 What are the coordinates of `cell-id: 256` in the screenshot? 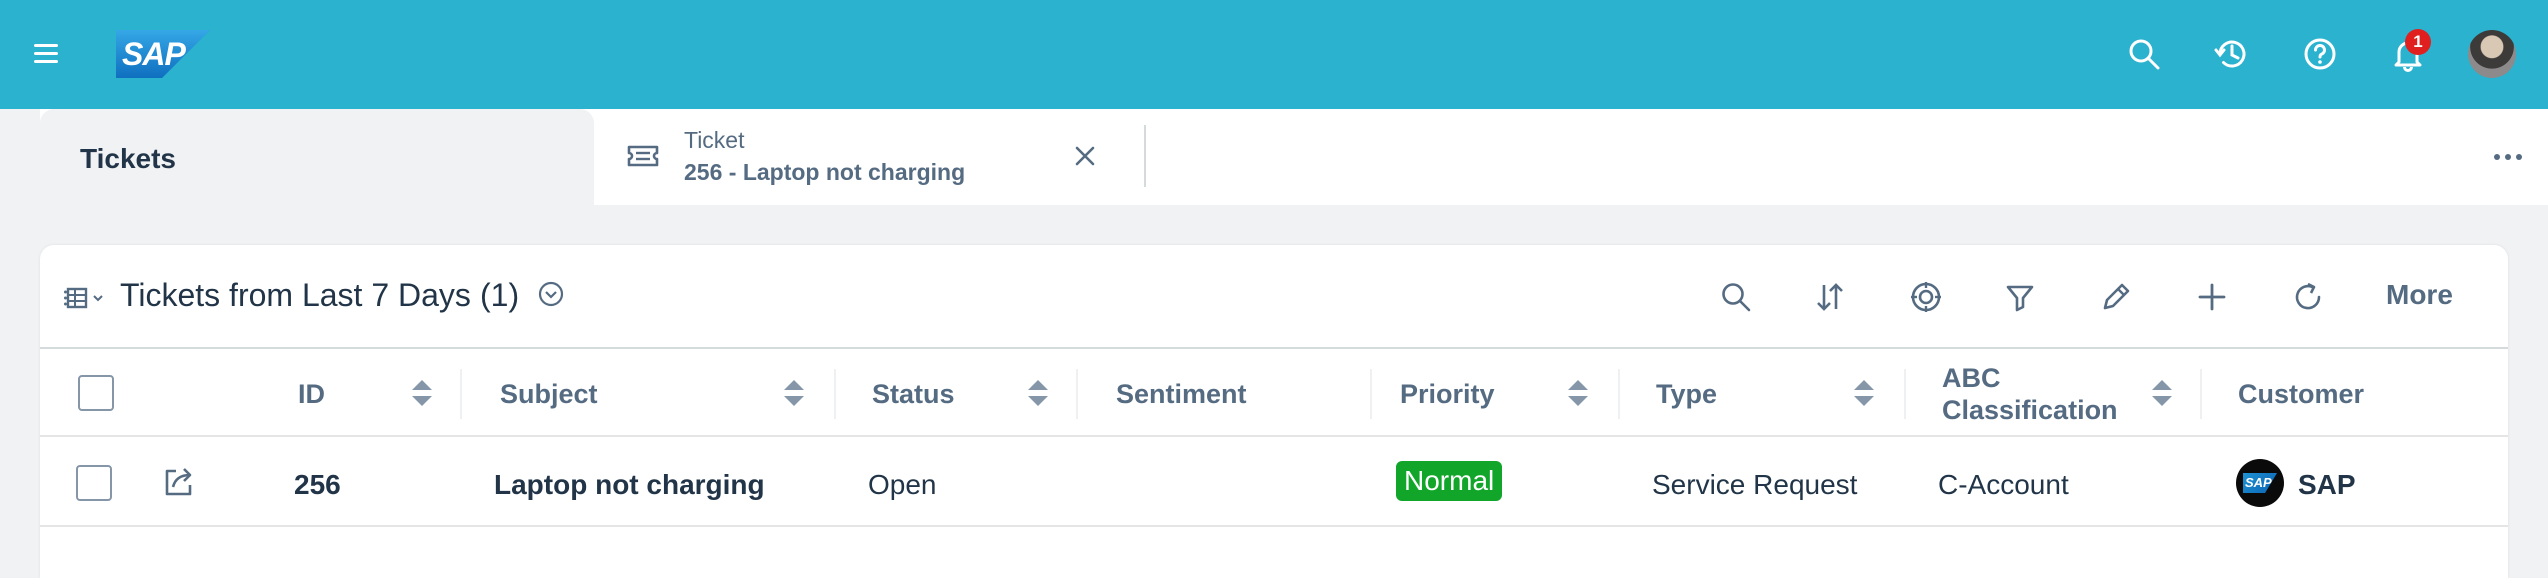 It's located at (317, 485).